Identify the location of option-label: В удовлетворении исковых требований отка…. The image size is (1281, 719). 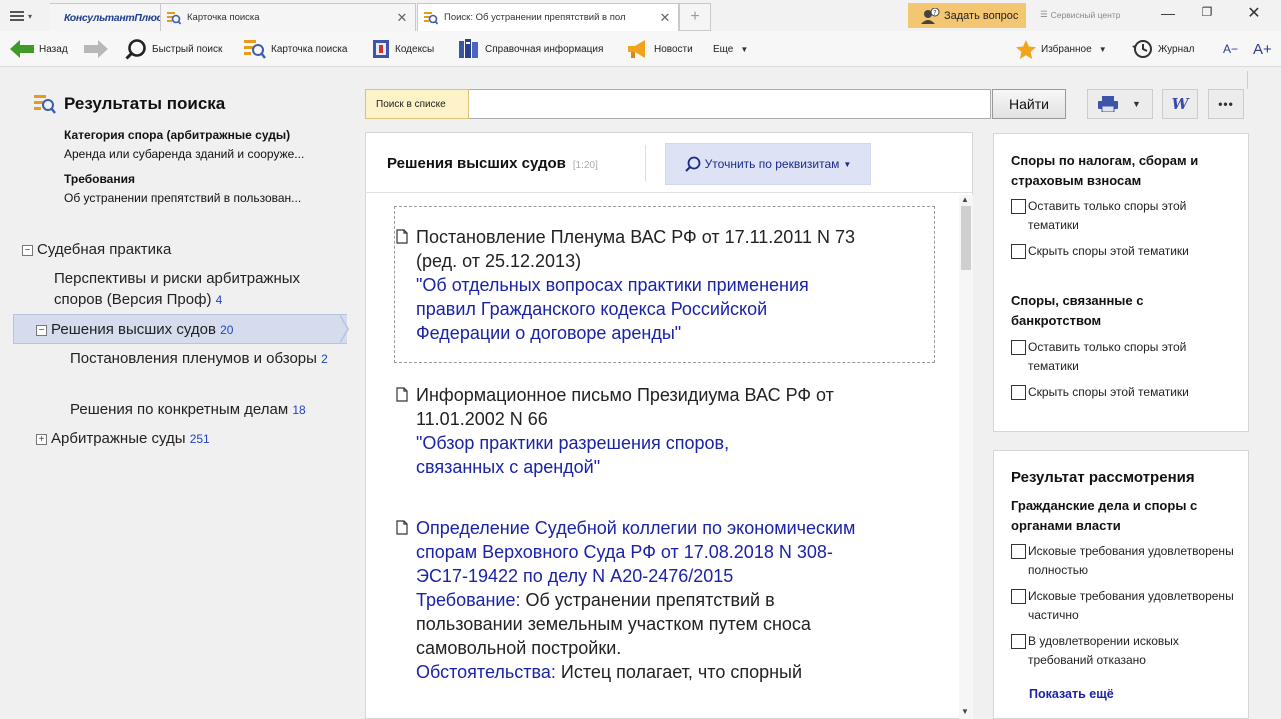
(1103, 650).